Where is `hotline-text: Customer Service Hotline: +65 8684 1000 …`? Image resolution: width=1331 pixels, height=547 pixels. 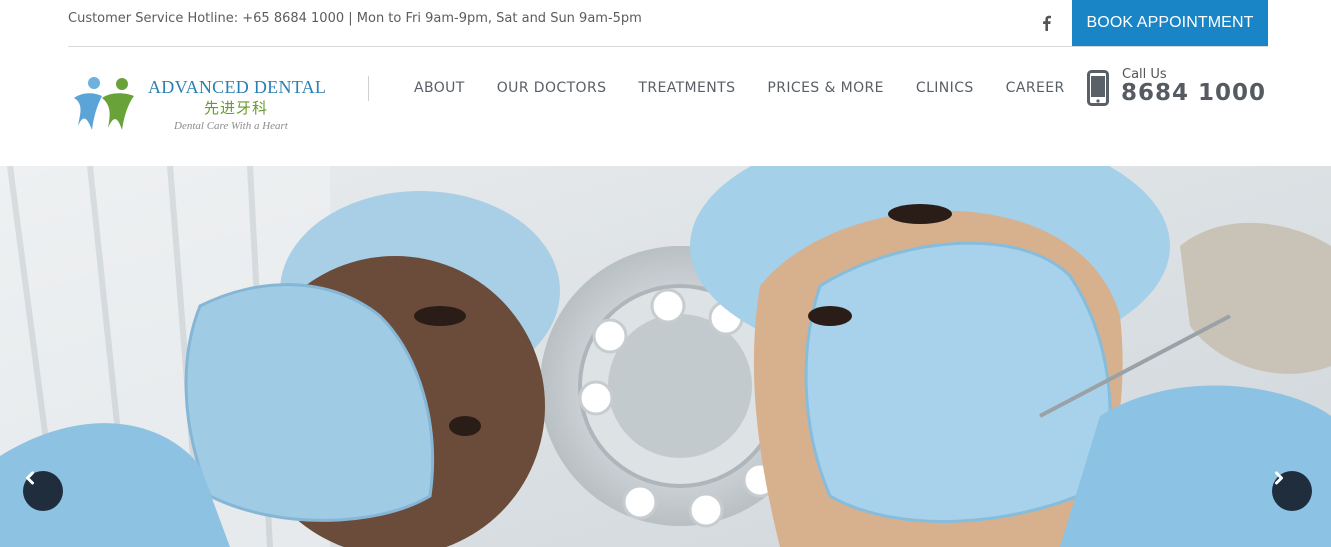 hotline-text: Customer Service Hotline: +65 8684 1000 … is located at coordinates (355, 18).